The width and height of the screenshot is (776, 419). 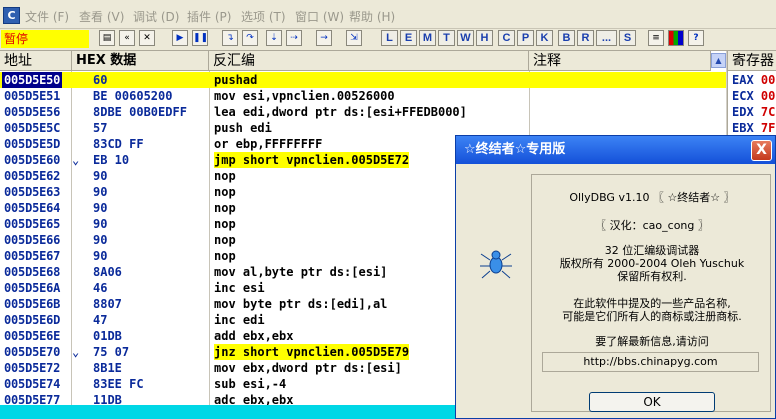 I want to click on instruction-address: 005D5E6A, so click(x=32, y=288).